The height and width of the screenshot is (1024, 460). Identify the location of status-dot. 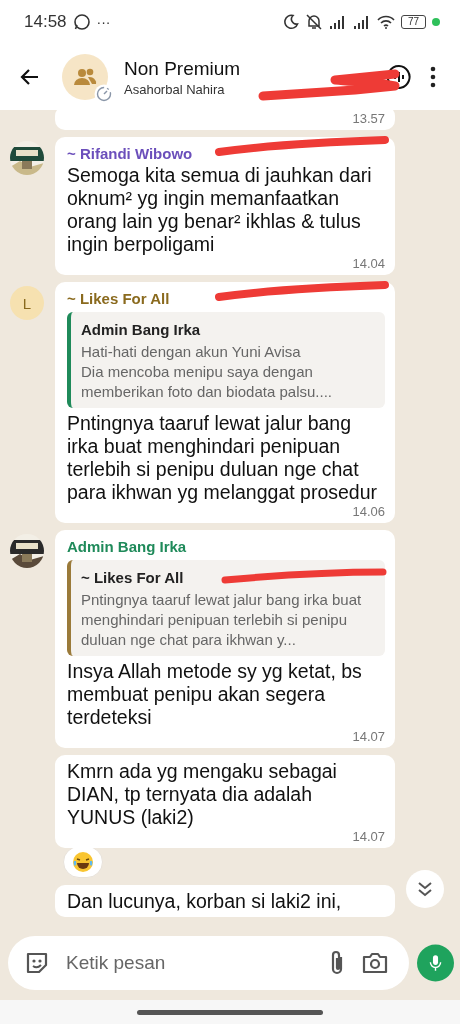
(436, 22).